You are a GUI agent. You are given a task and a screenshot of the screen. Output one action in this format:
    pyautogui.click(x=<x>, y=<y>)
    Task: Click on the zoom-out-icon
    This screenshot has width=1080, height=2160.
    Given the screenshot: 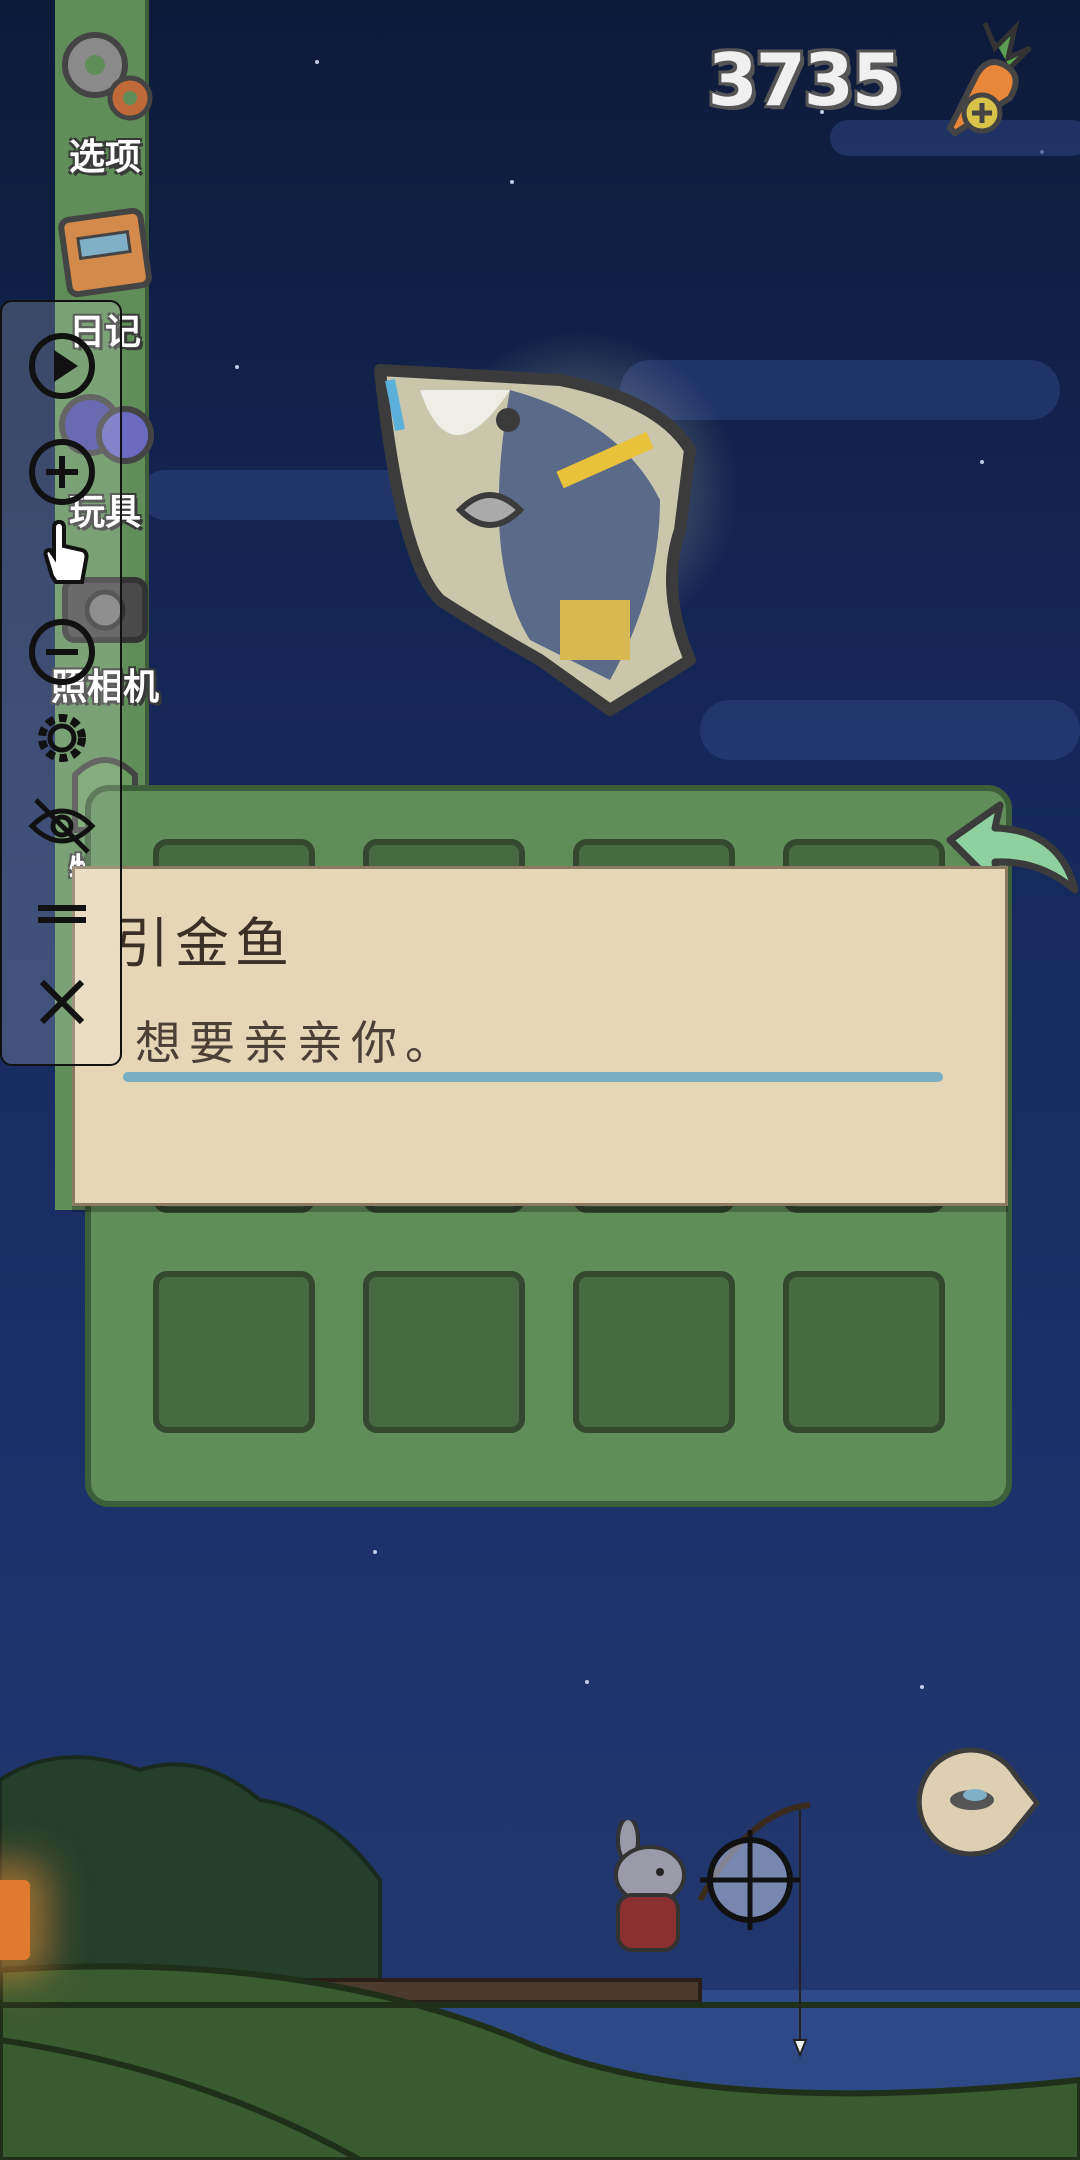 What is the action you would take?
    pyautogui.click(x=62, y=652)
    